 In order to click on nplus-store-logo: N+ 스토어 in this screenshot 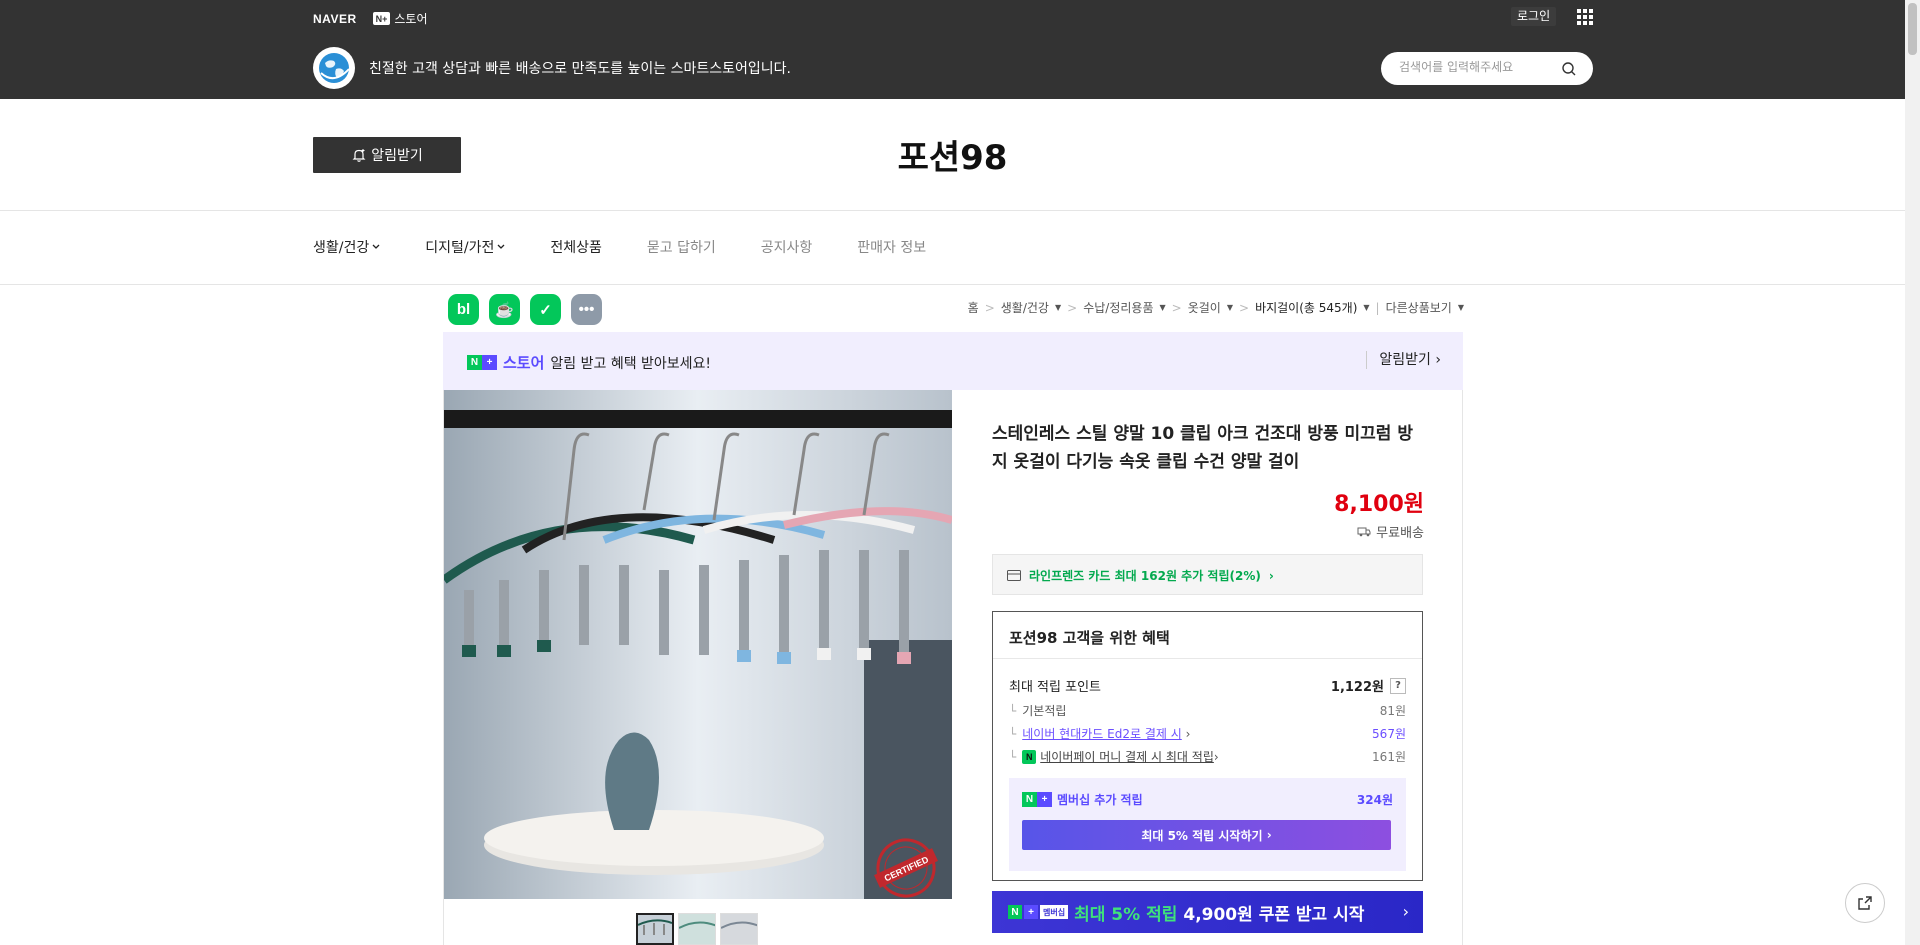, I will do `click(400, 18)`.